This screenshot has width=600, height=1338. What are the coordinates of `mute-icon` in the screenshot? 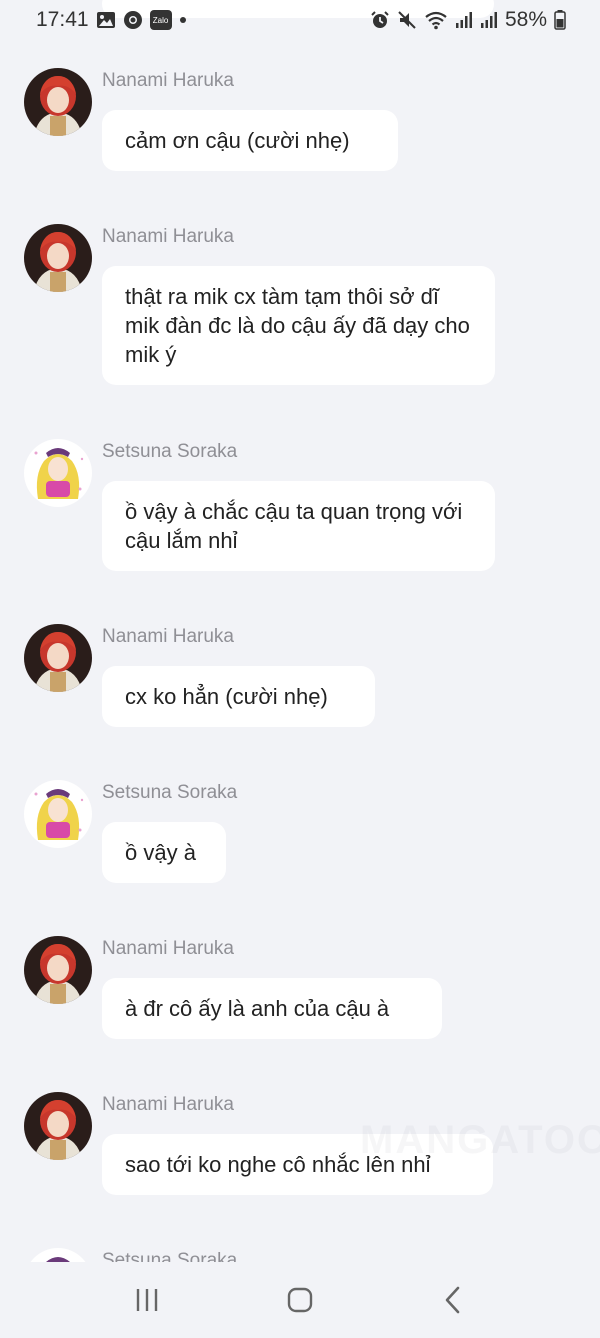 It's located at (407, 20).